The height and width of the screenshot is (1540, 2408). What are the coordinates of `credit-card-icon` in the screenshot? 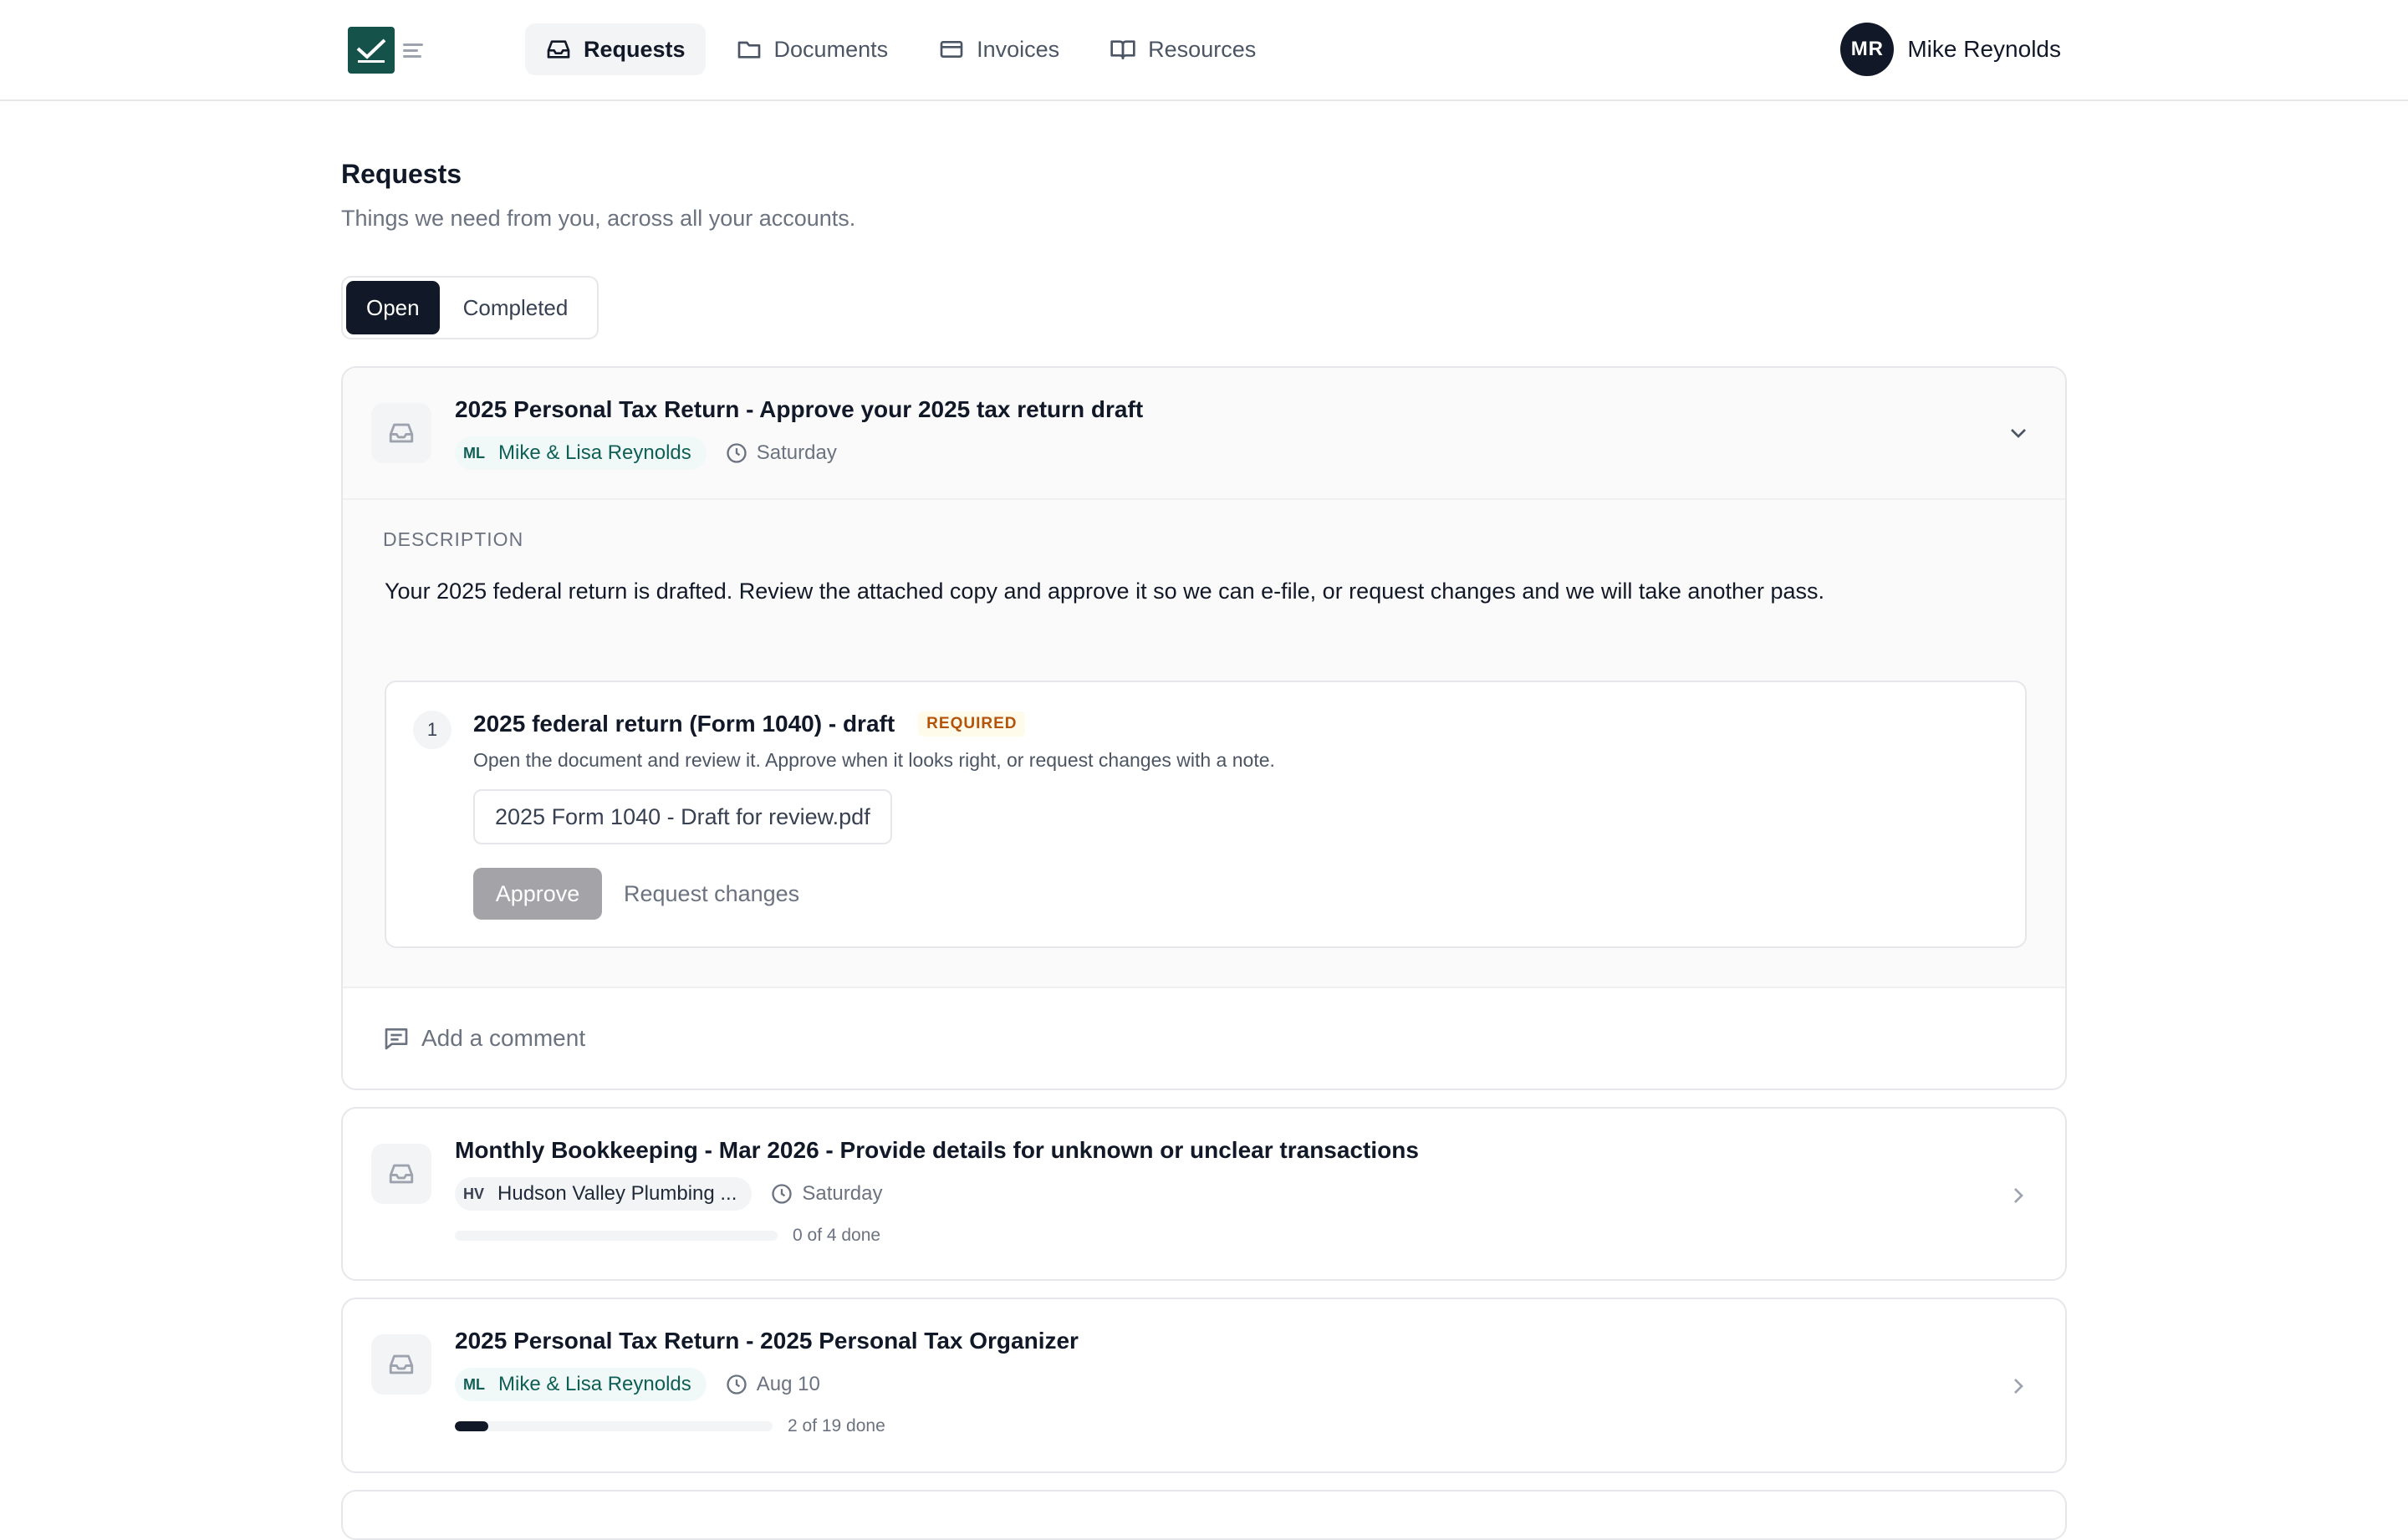 It's located at (951, 49).